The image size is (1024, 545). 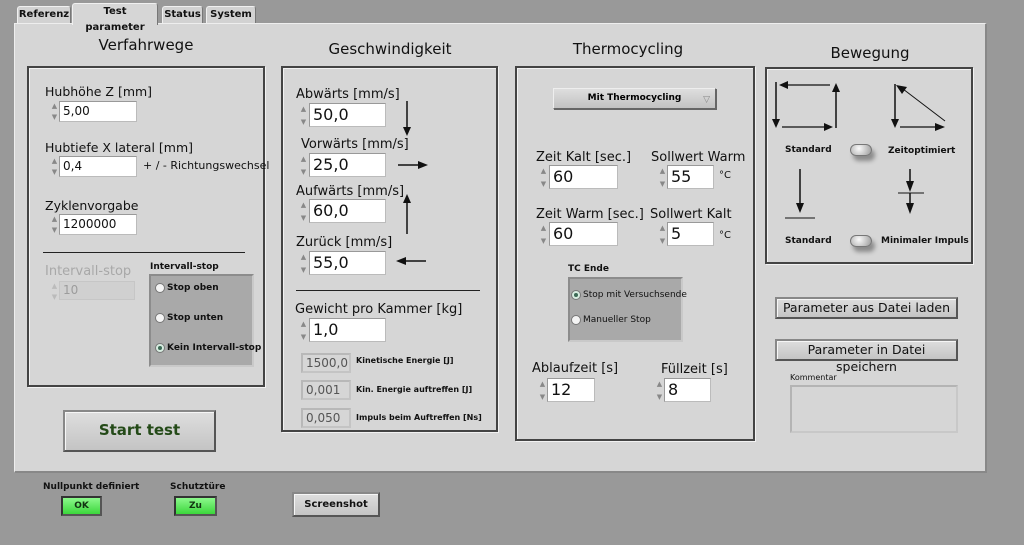 I want to click on aufwaerts-label: Aufwärts [mm/s], so click(x=350, y=191).